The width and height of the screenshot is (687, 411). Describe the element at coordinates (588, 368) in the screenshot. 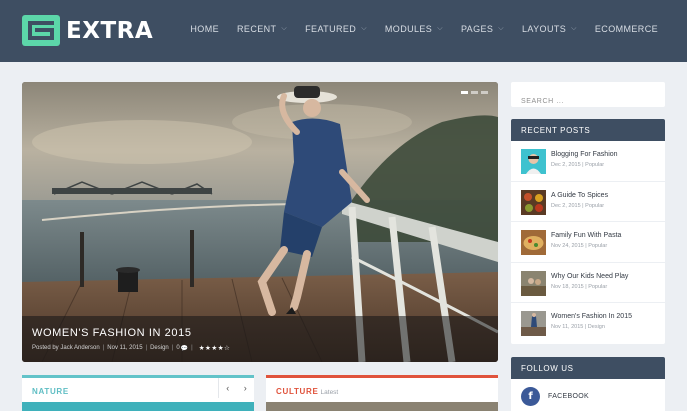

I see `follow-us-heading: FOLLOW US` at that location.